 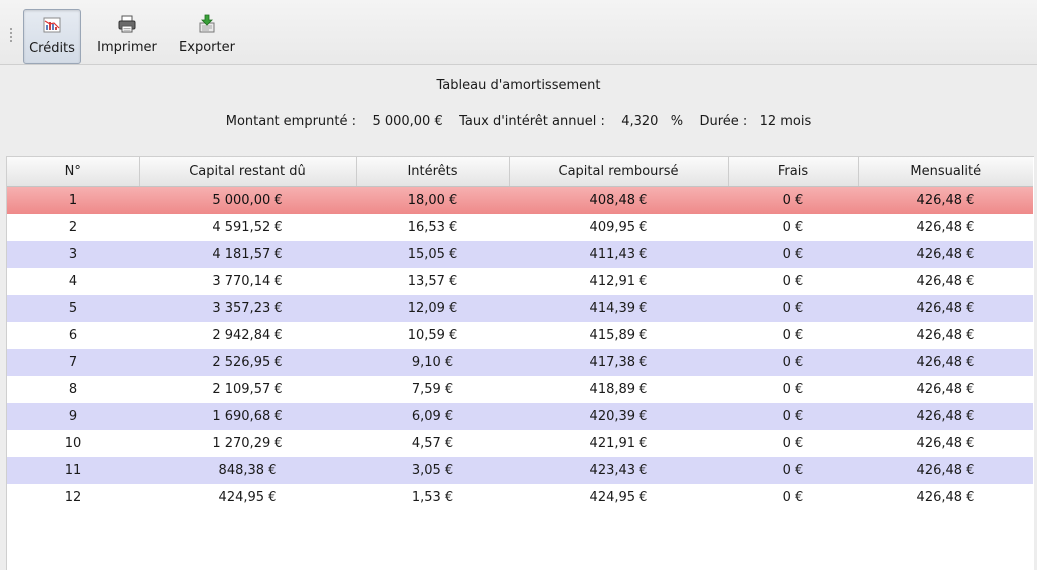 What do you see at coordinates (520, 254) in the screenshot?
I see `table-row: 3 4 181,57 € 15,05 € 411,43 € 0 € 426,48 €` at bounding box center [520, 254].